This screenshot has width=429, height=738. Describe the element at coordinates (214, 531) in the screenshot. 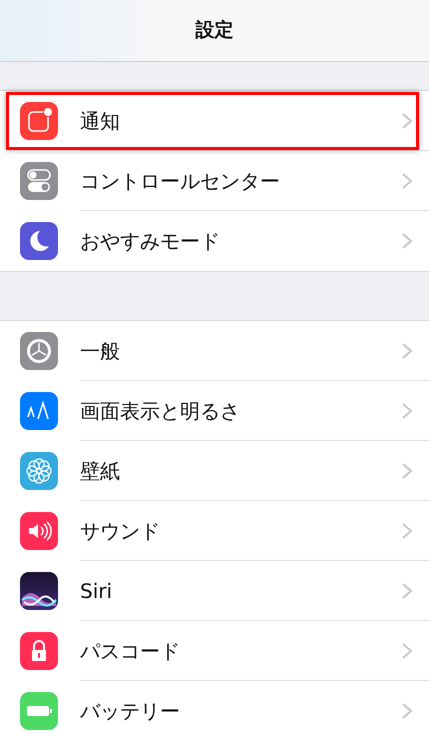

I see `settings-row: サウンド` at that location.